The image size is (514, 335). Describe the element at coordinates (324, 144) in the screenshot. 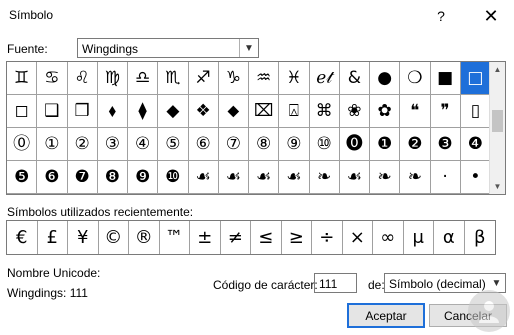

I see `symbol-cell: ⑩` at that location.